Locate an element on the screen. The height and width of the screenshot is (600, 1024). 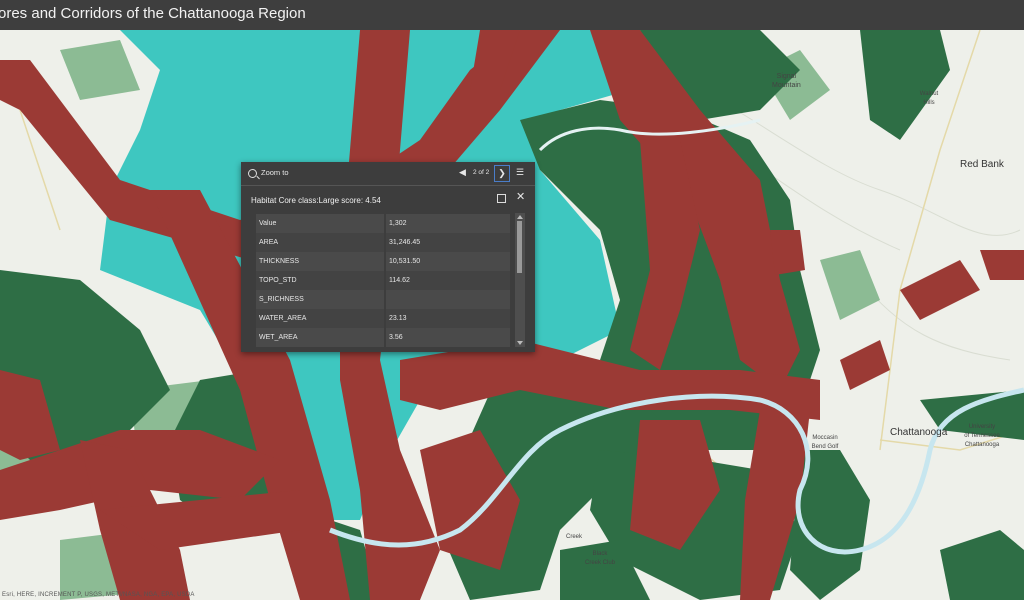
label-walnut-hills: Walnut Hills is located at coordinates (929, 98).